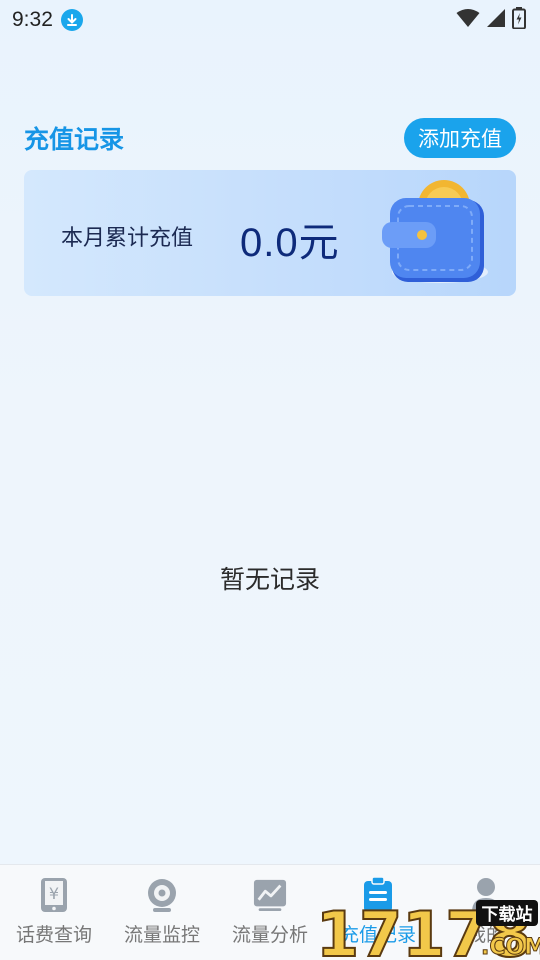 The image size is (540, 960). What do you see at coordinates (32, 19) in the screenshot?
I see `status-time: 9:32` at bounding box center [32, 19].